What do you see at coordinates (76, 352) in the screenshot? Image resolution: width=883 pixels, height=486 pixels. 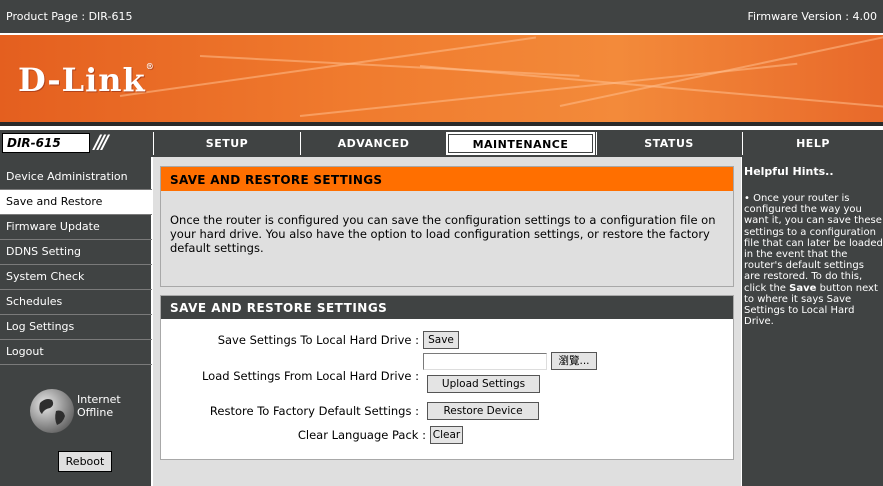 I see `sidebar-item-logout: Logout` at bounding box center [76, 352].